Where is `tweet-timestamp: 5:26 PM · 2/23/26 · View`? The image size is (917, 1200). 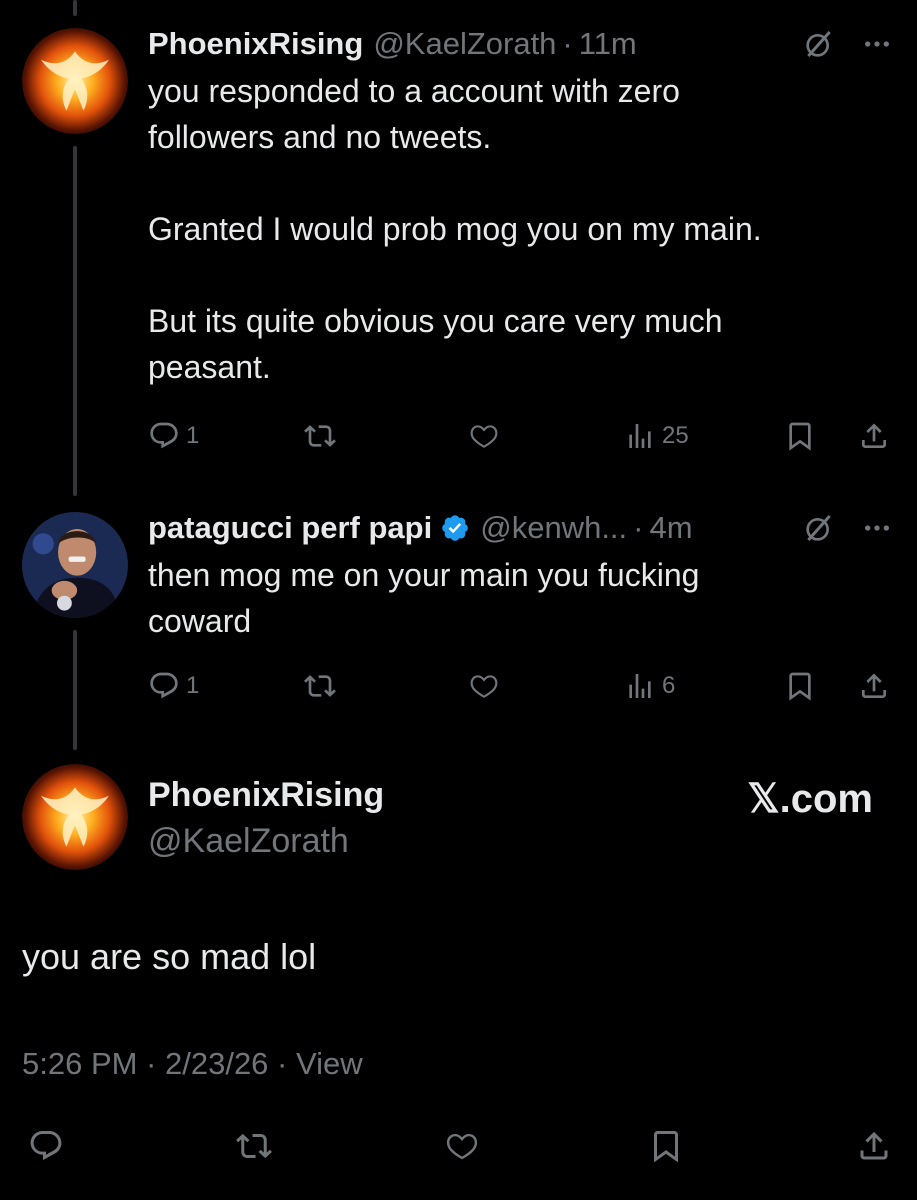
tweet-timestamp: 5:26 PM · 2/23/26 · View is located at coordinates (192, 1064).